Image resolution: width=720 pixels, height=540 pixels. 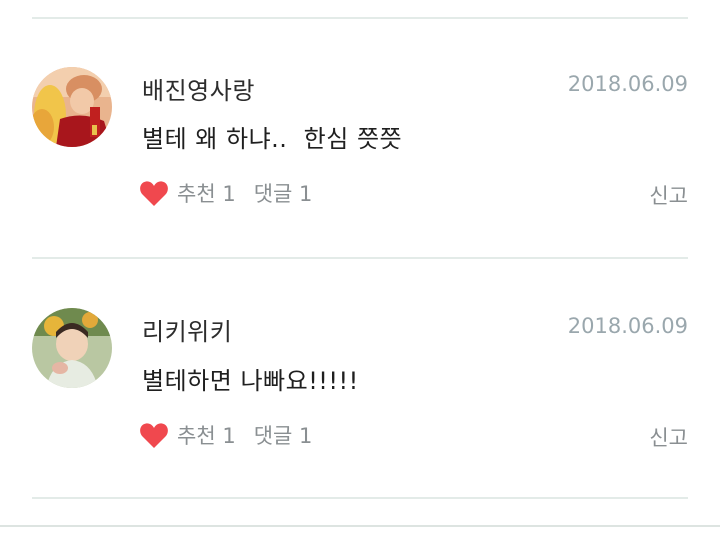 I want to click on avatar, so click(x=72, y=348).